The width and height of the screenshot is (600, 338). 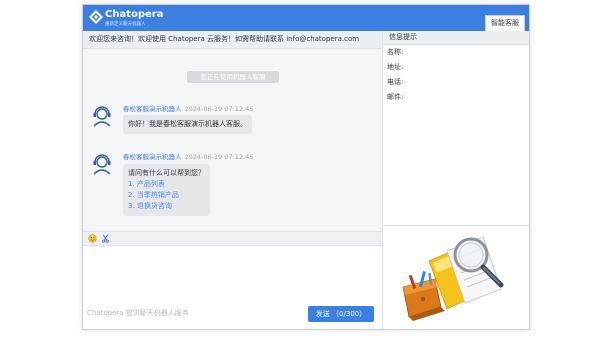 What do you see at coordinates (306, 18) in the screenshot?
I see `header-bar: Chatopera 重新定义聊天机器人 智能客服` at bounding box center [306, 18].